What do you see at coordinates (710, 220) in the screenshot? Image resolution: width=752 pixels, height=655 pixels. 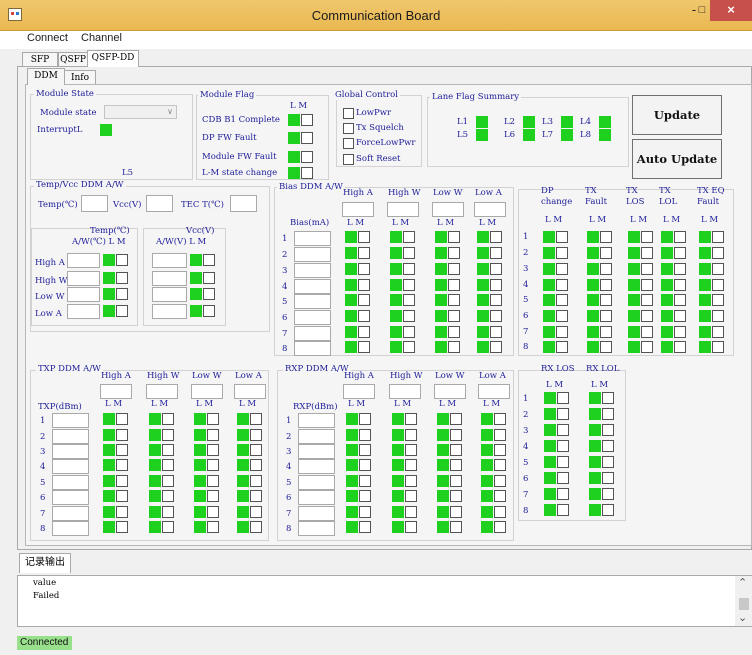 I see `tx-flag-lm: L M` at bounding box center [710, 220].